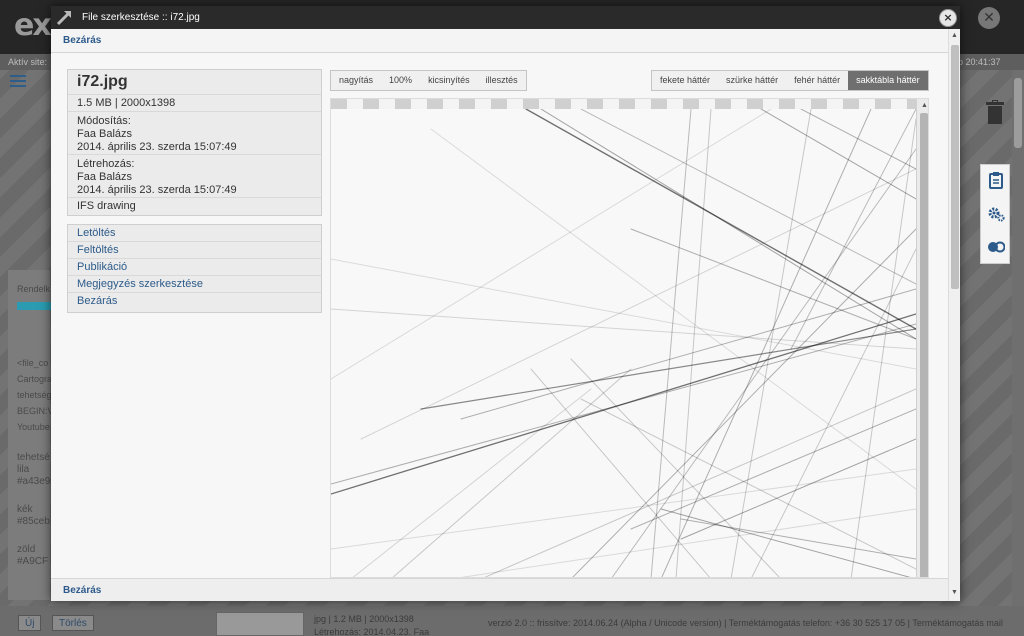  Describe the element at coordinates (18, 81) in the screenshot. I see `hamburger-menu-icon` at that location.